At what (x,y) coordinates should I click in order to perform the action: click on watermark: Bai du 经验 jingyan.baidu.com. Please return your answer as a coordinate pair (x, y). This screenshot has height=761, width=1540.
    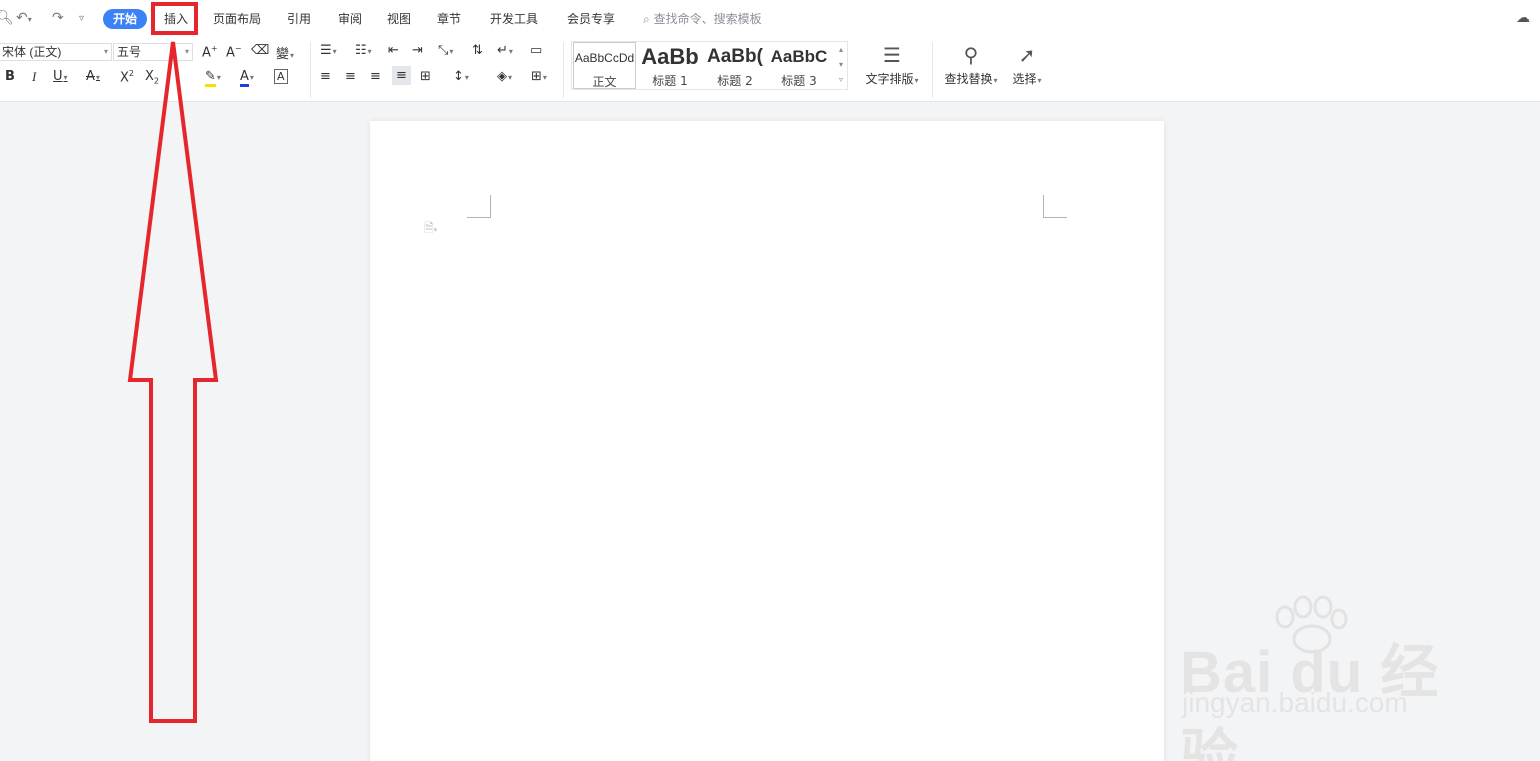
    Looking at the image, I should click on (1320, 678).